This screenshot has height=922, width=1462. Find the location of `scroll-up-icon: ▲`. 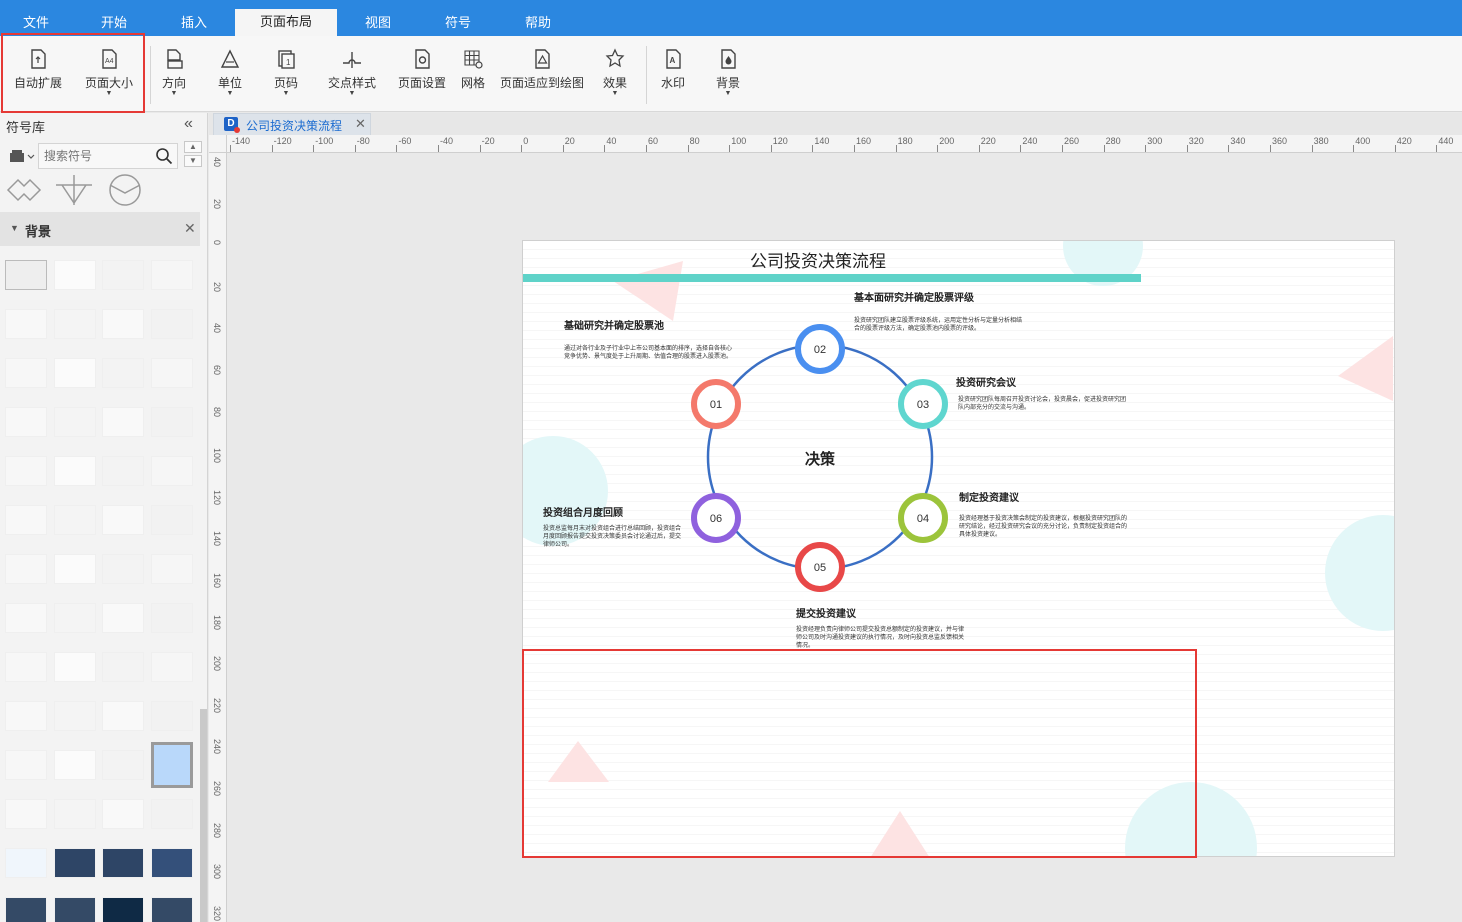

scroll-up-icon: ▲ is located at coordinates (193, 147).